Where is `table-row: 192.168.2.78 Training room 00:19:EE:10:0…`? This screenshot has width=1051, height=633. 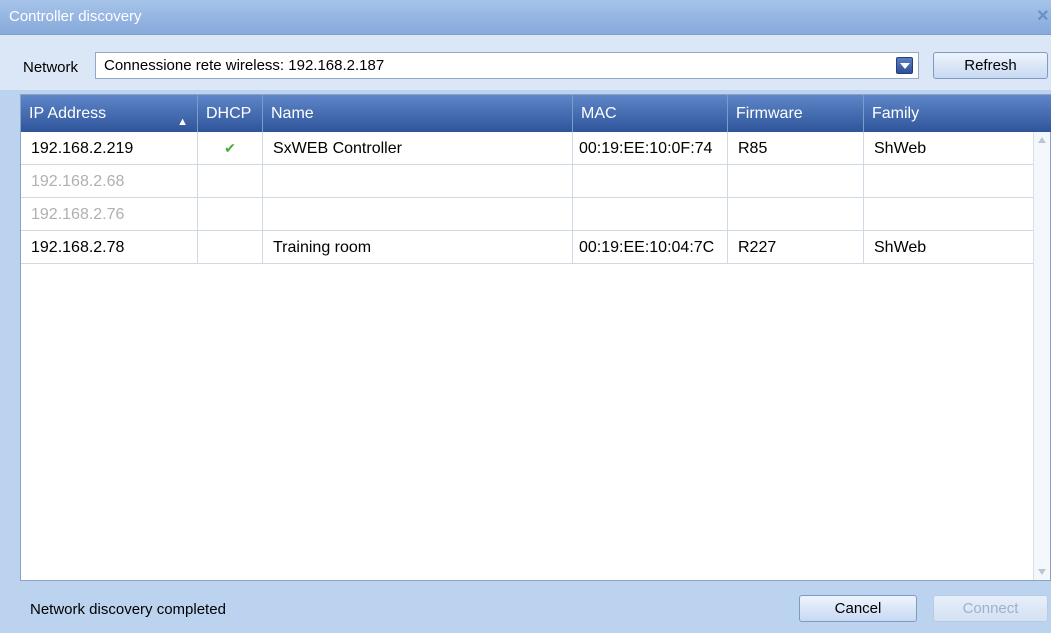
table-row: 192.168.2.78 Training room 00:19:EE:10:0… is located at coordinates (528, 247).